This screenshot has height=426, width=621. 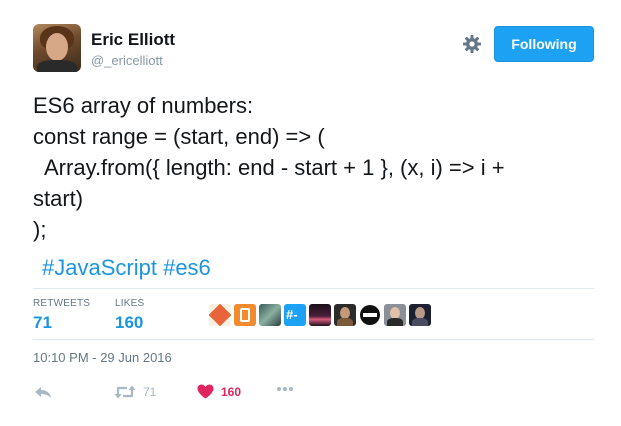 What do you see at coordinates (179, 136) in the screenshot?
I see `tweet-text-line: const range = (start, end) => (` at bounding box center [179, 136].